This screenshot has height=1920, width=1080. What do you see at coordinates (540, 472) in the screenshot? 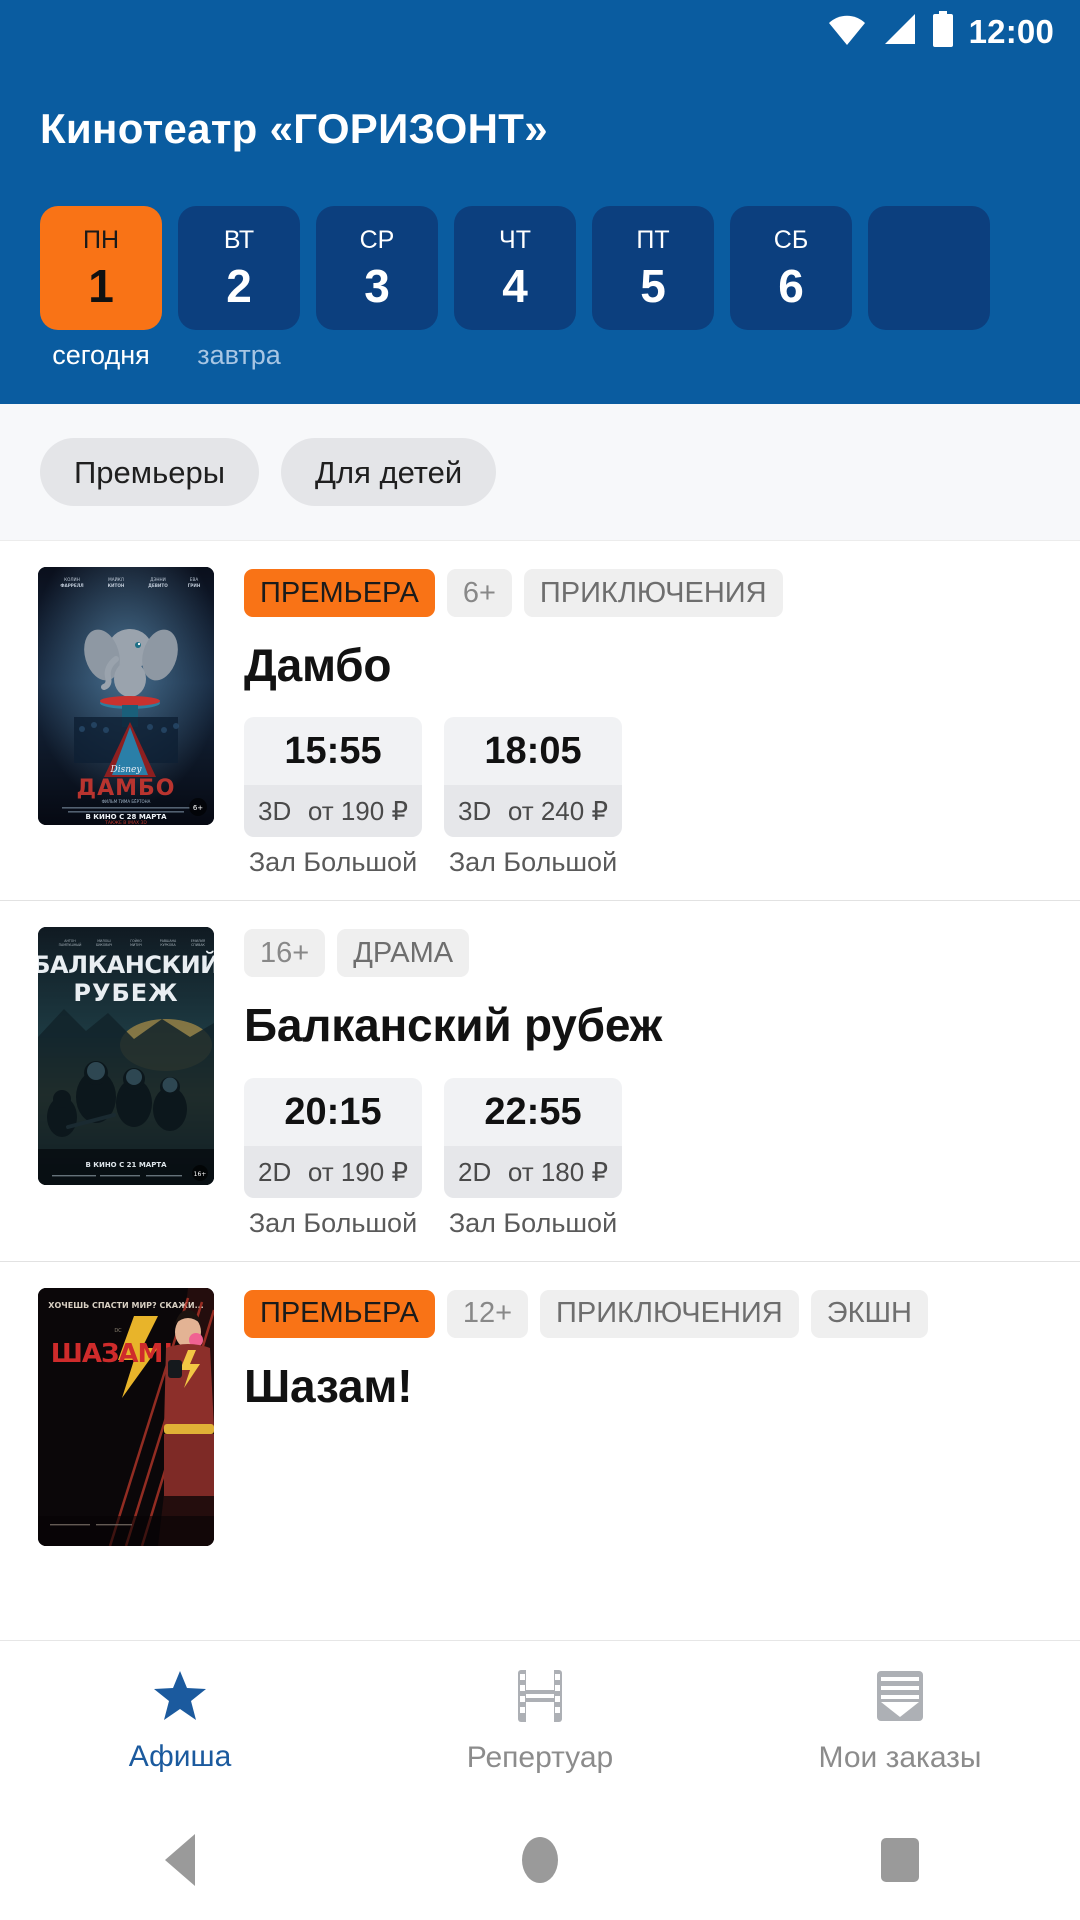
I see `filter-chip-bar: Премьеры Для детей` at bounding box center [540, 472].